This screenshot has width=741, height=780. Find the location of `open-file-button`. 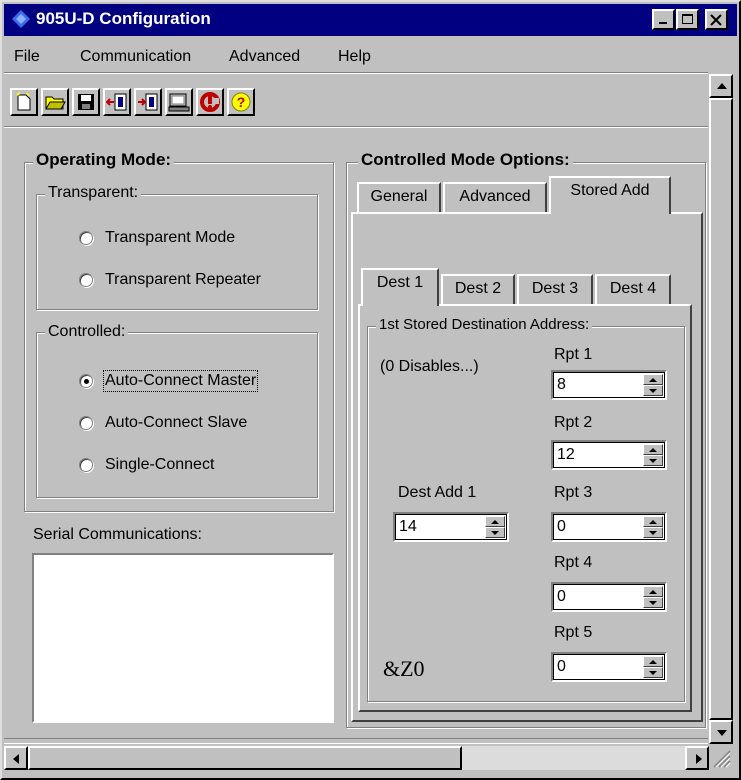

open-file-button is located at coordinates (55, 102).